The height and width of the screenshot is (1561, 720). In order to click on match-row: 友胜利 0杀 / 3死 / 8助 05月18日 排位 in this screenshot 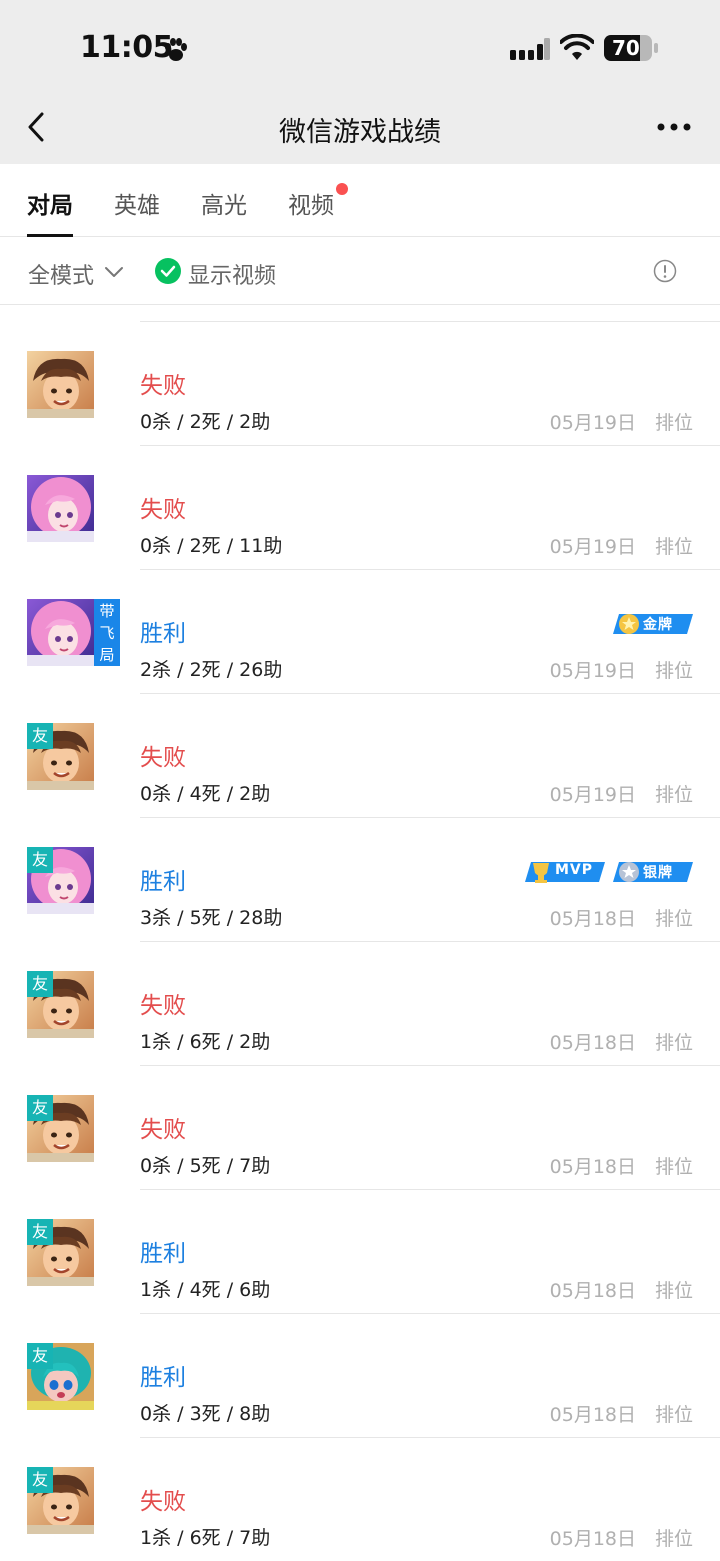, I will do `click(360, 1376)`.